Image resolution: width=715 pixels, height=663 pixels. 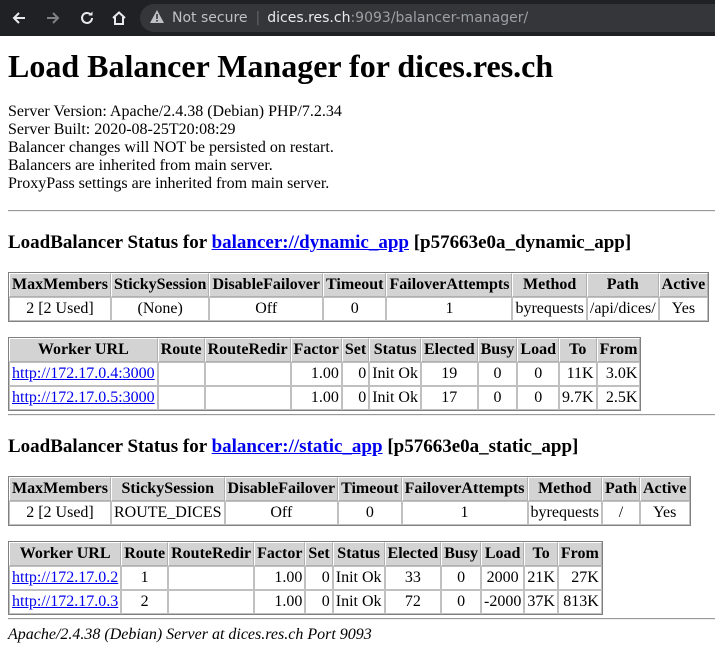 What do you see at coordinates (308, 18) in the screenshot?
I see `url-host: dices.res.ch` at bounding box center [308, 18].